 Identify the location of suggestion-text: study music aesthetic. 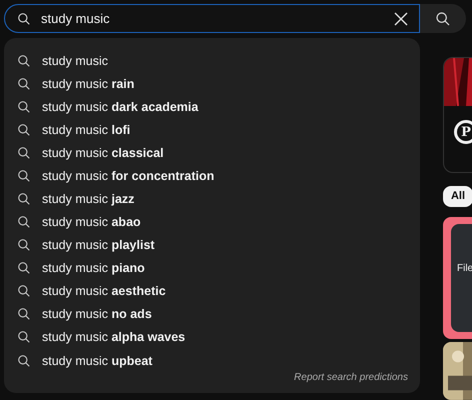
(104, 291).